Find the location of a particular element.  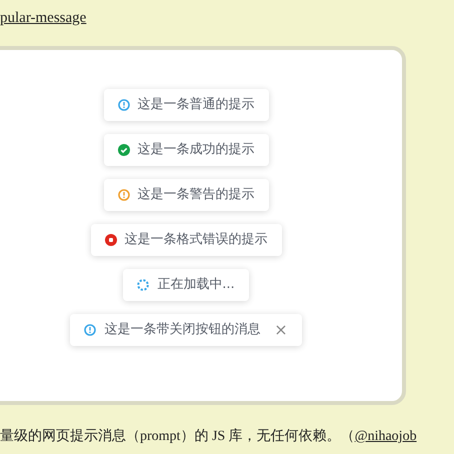

message-text: 这是一条成功的提示 is located at coordinates (196, 150).